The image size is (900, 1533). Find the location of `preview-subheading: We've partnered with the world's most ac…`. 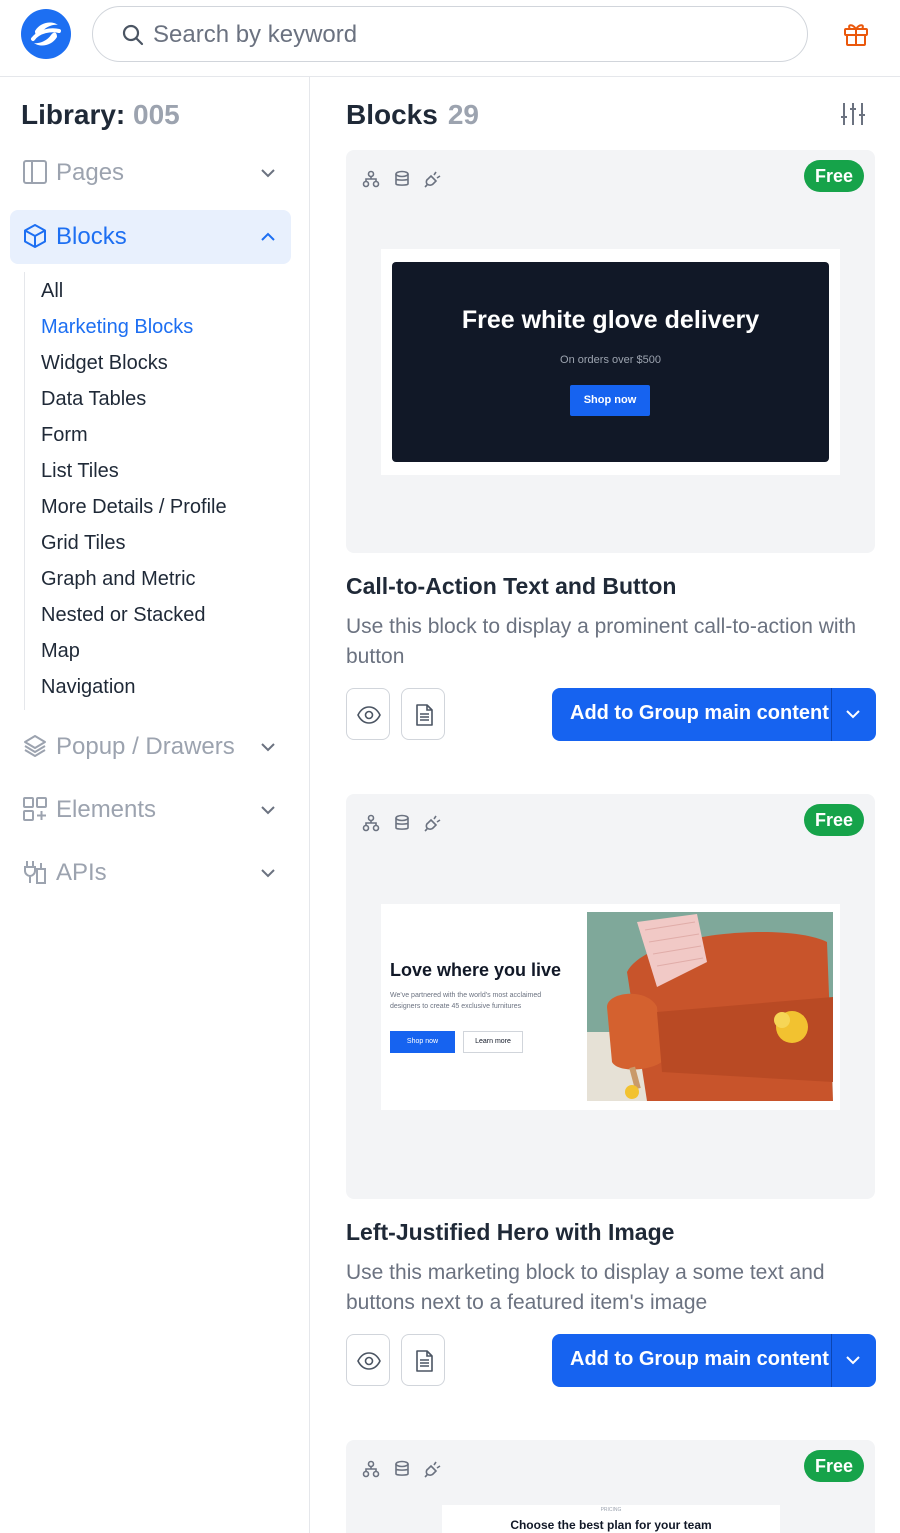

preview-subheading: We've partnered with the world's most ac… is located at coordinates (466, 1001).